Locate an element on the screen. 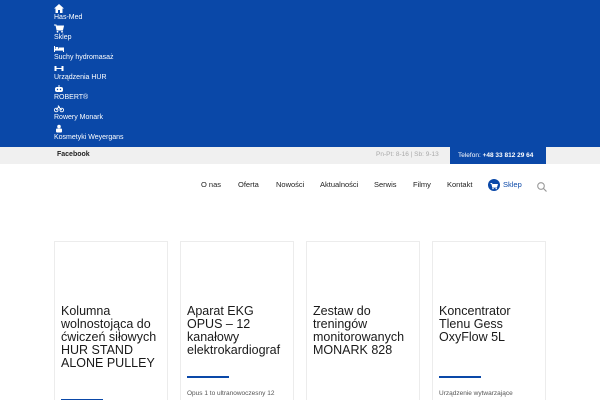 The height and width of the screenshot is (400, 600). dumbbell-icon is located at coordinates (59, 68).